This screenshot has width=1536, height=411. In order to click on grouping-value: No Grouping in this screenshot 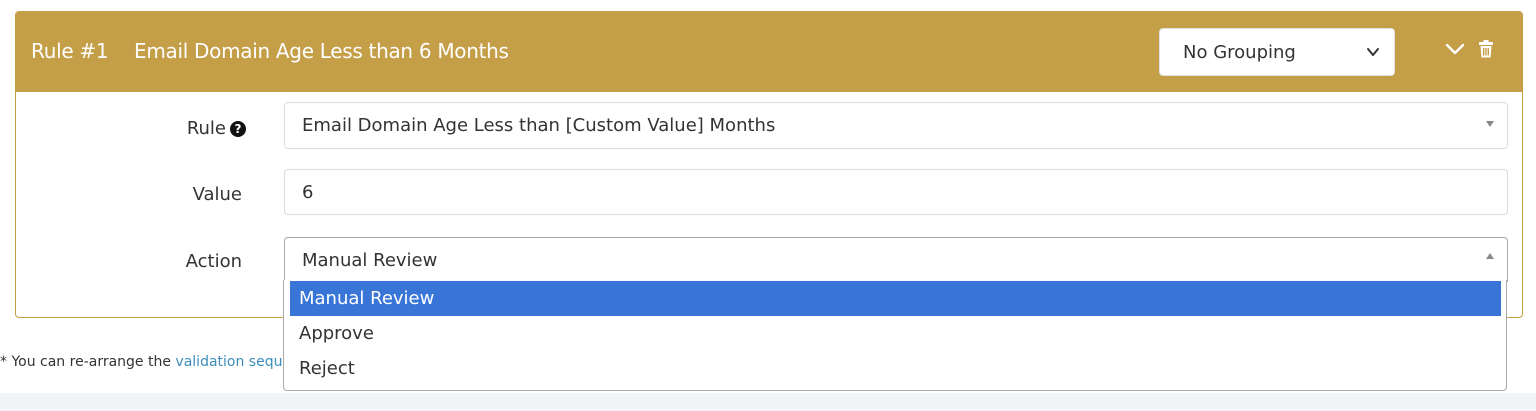, I will do `click(1239, 52)`.